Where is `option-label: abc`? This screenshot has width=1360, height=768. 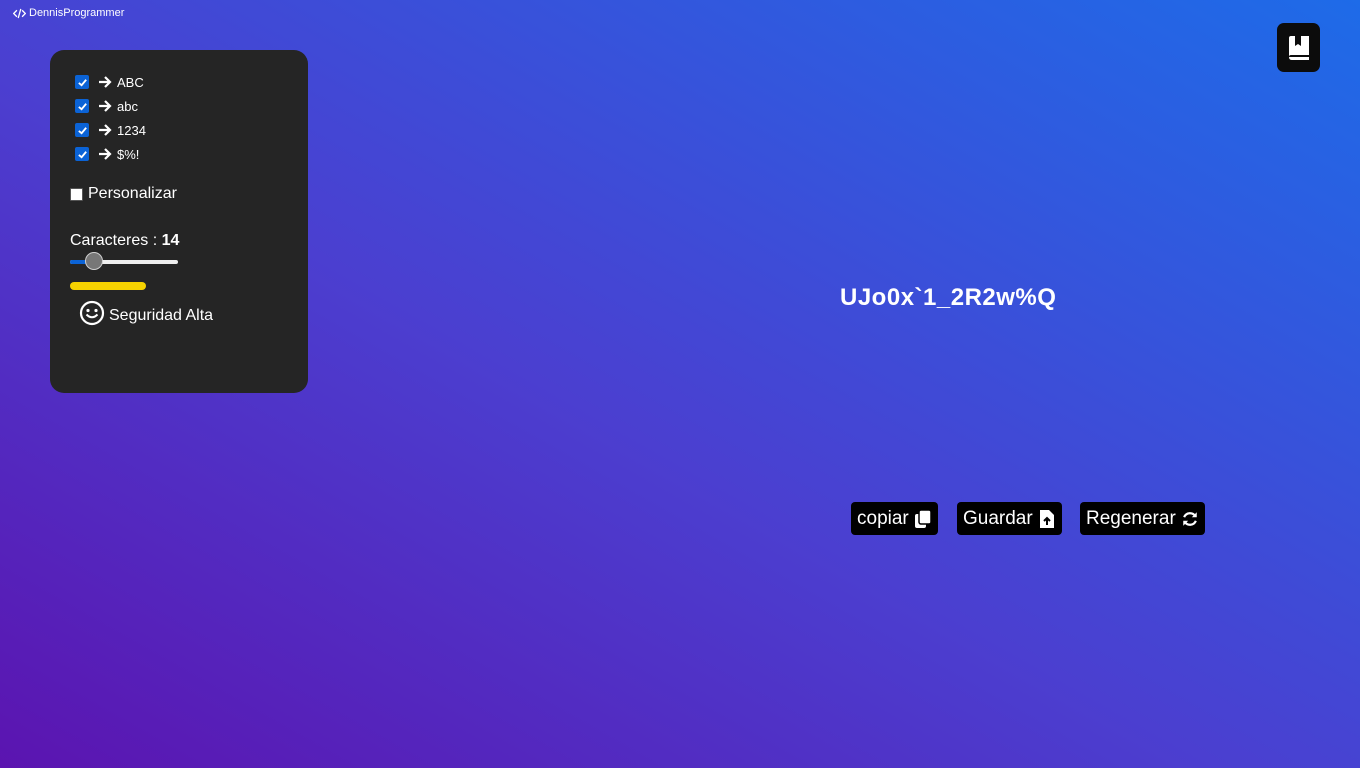
option-label: abc is located at coordinates (127, 106).